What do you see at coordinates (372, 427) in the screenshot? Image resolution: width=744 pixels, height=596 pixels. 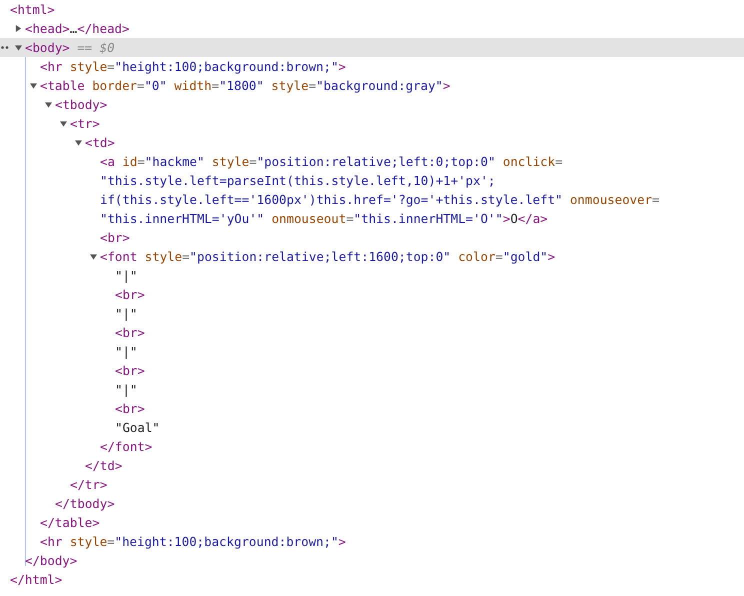 I see `tree-row: "Goal"` at bounding box center [372, 427].